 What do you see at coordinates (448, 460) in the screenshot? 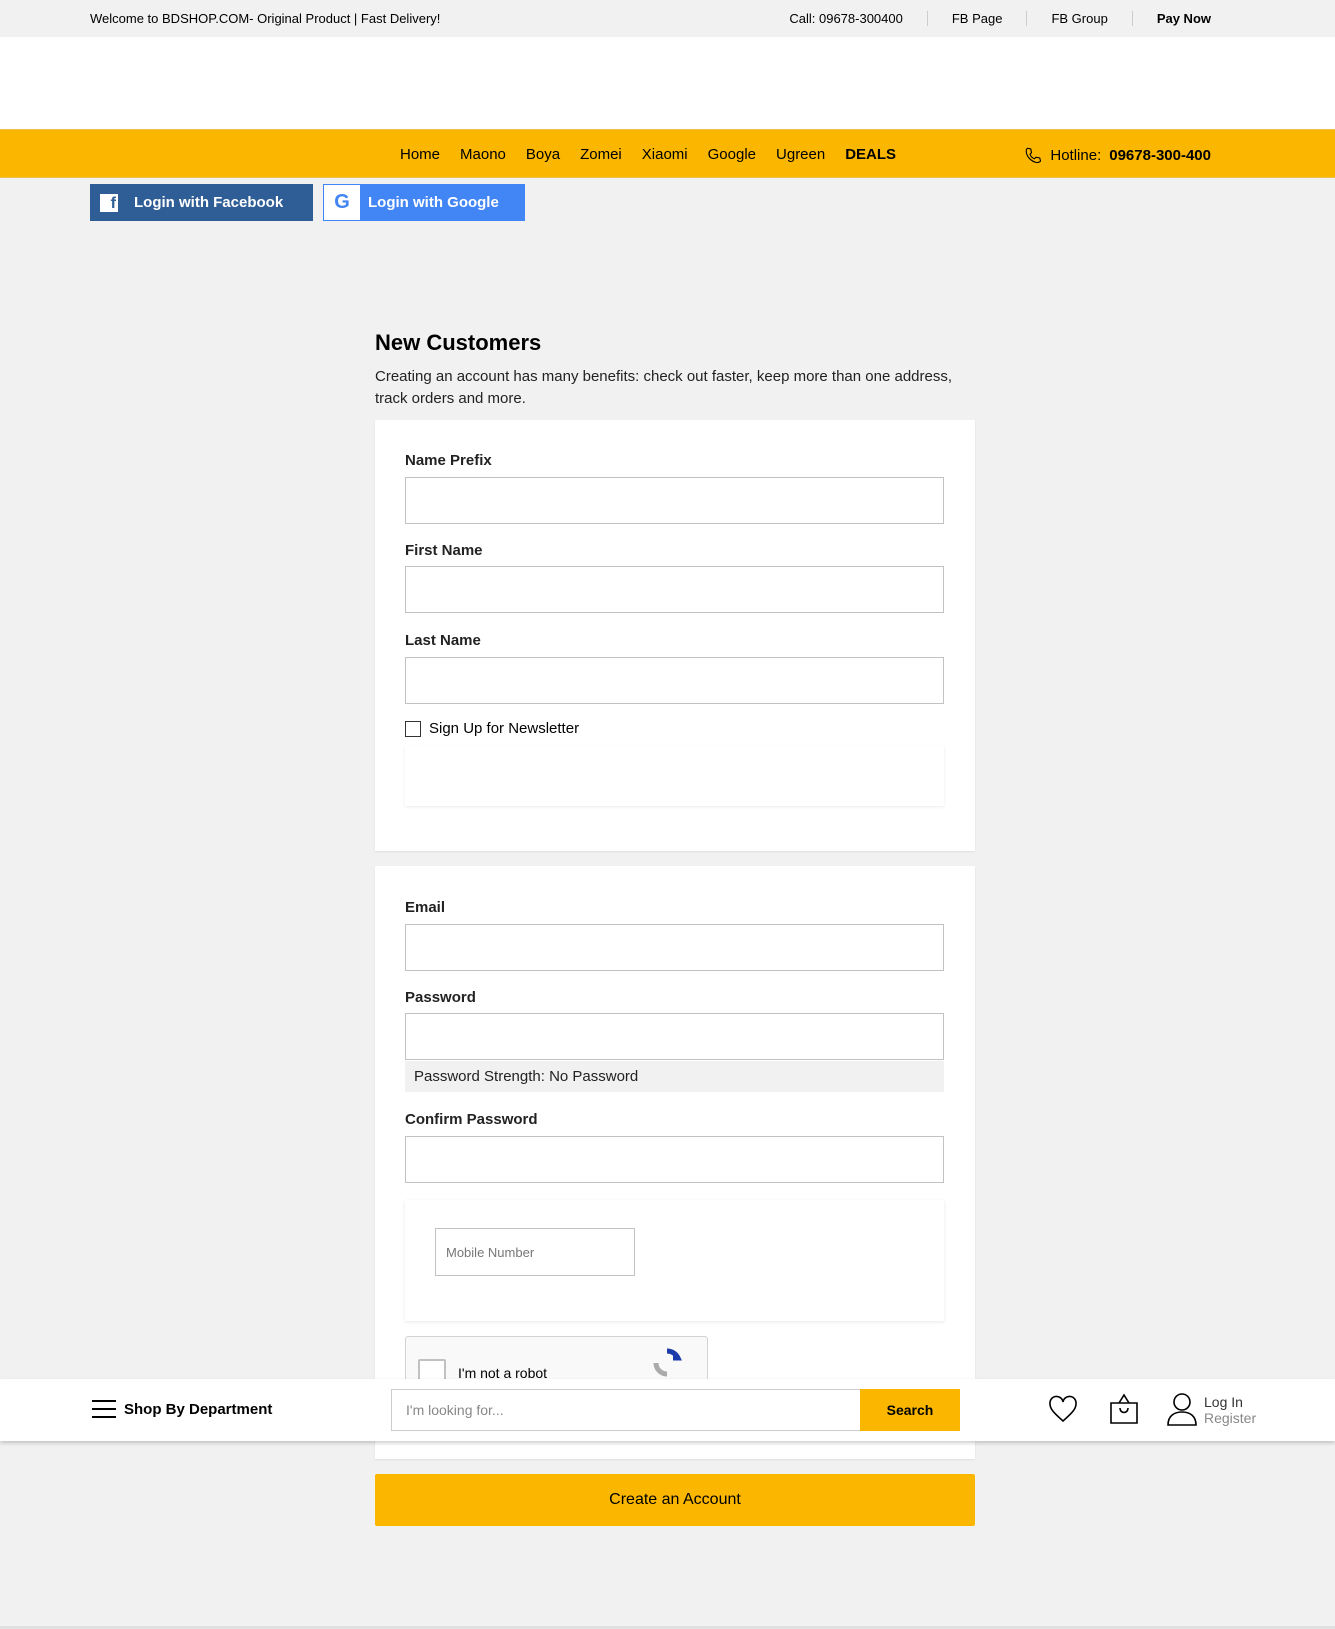
I see `name-prefix-label: Name Prefix` at bounding box center [448, 460].